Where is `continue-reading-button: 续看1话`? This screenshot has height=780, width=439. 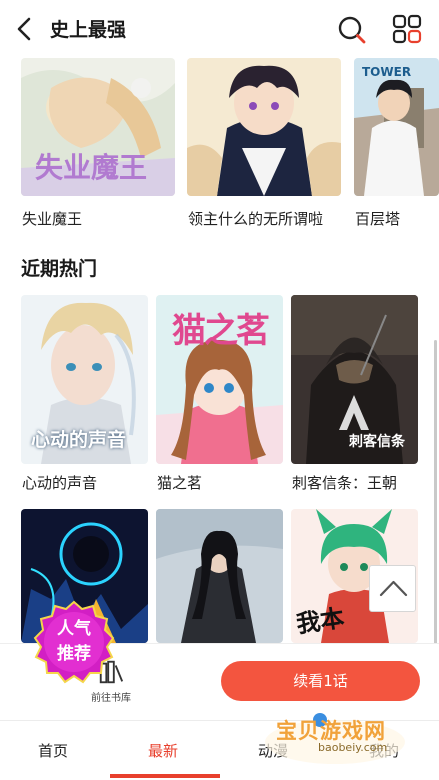
continue-reading-button: 续看1话 is located at coordinates (320, 681).